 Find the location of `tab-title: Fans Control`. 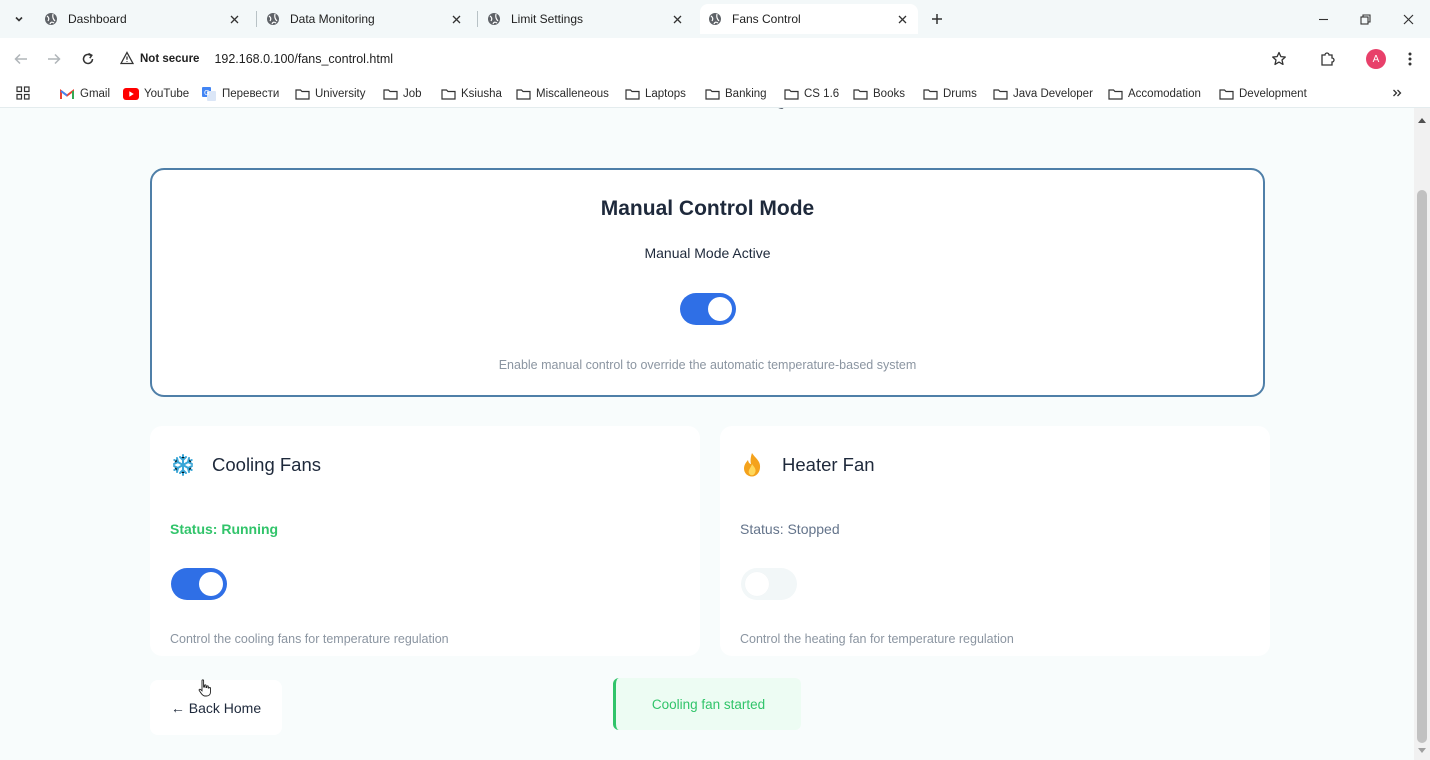

tab-title: Fans Control is located at coordinates (766, 19).